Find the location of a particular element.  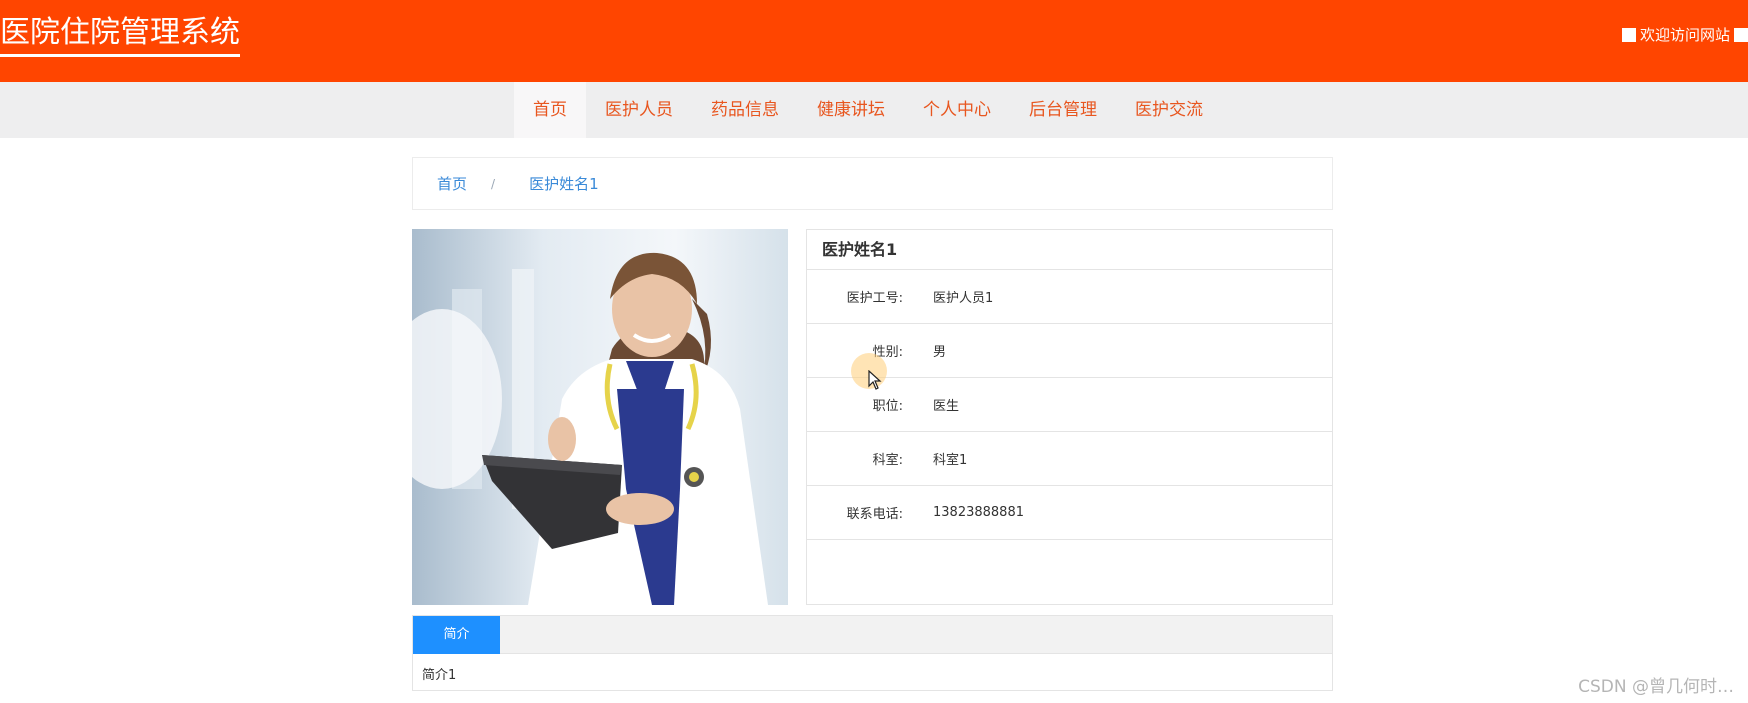

site-header: 医院住院管理系统 欢迎访问网站 is located at coordinates (874, 41).